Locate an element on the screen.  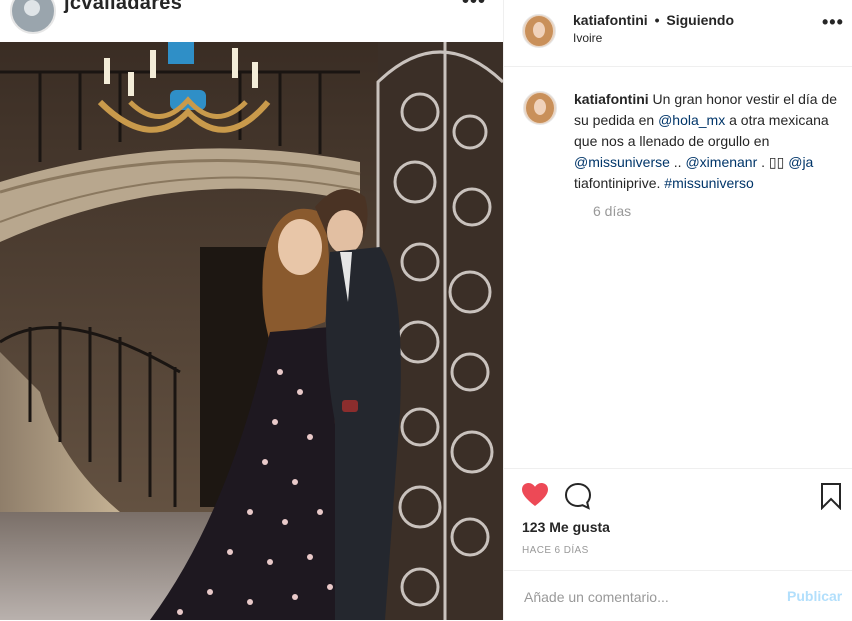
caption-time: 6 días is located at coordinates (612, 211).